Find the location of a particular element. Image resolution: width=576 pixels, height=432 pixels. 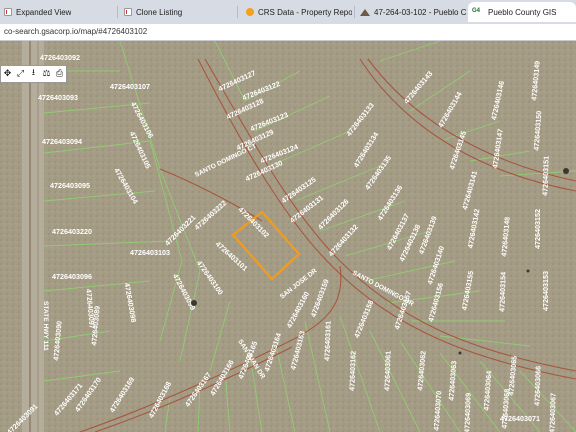

parcel-label: 4726403151 is located at coordinates (545, 176).